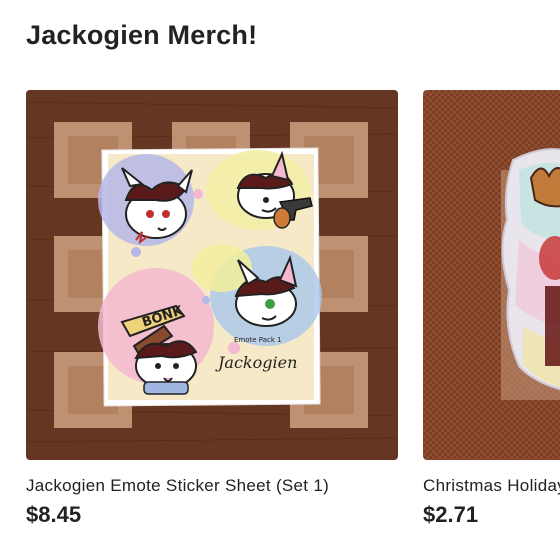 Image resolution: width=560 pixels, height=560 pixels. What do you see at coordinates (256, 362) in the screenshot?
I see `sheet-caption-large: Jackogien` at bounding box center [256, 362].